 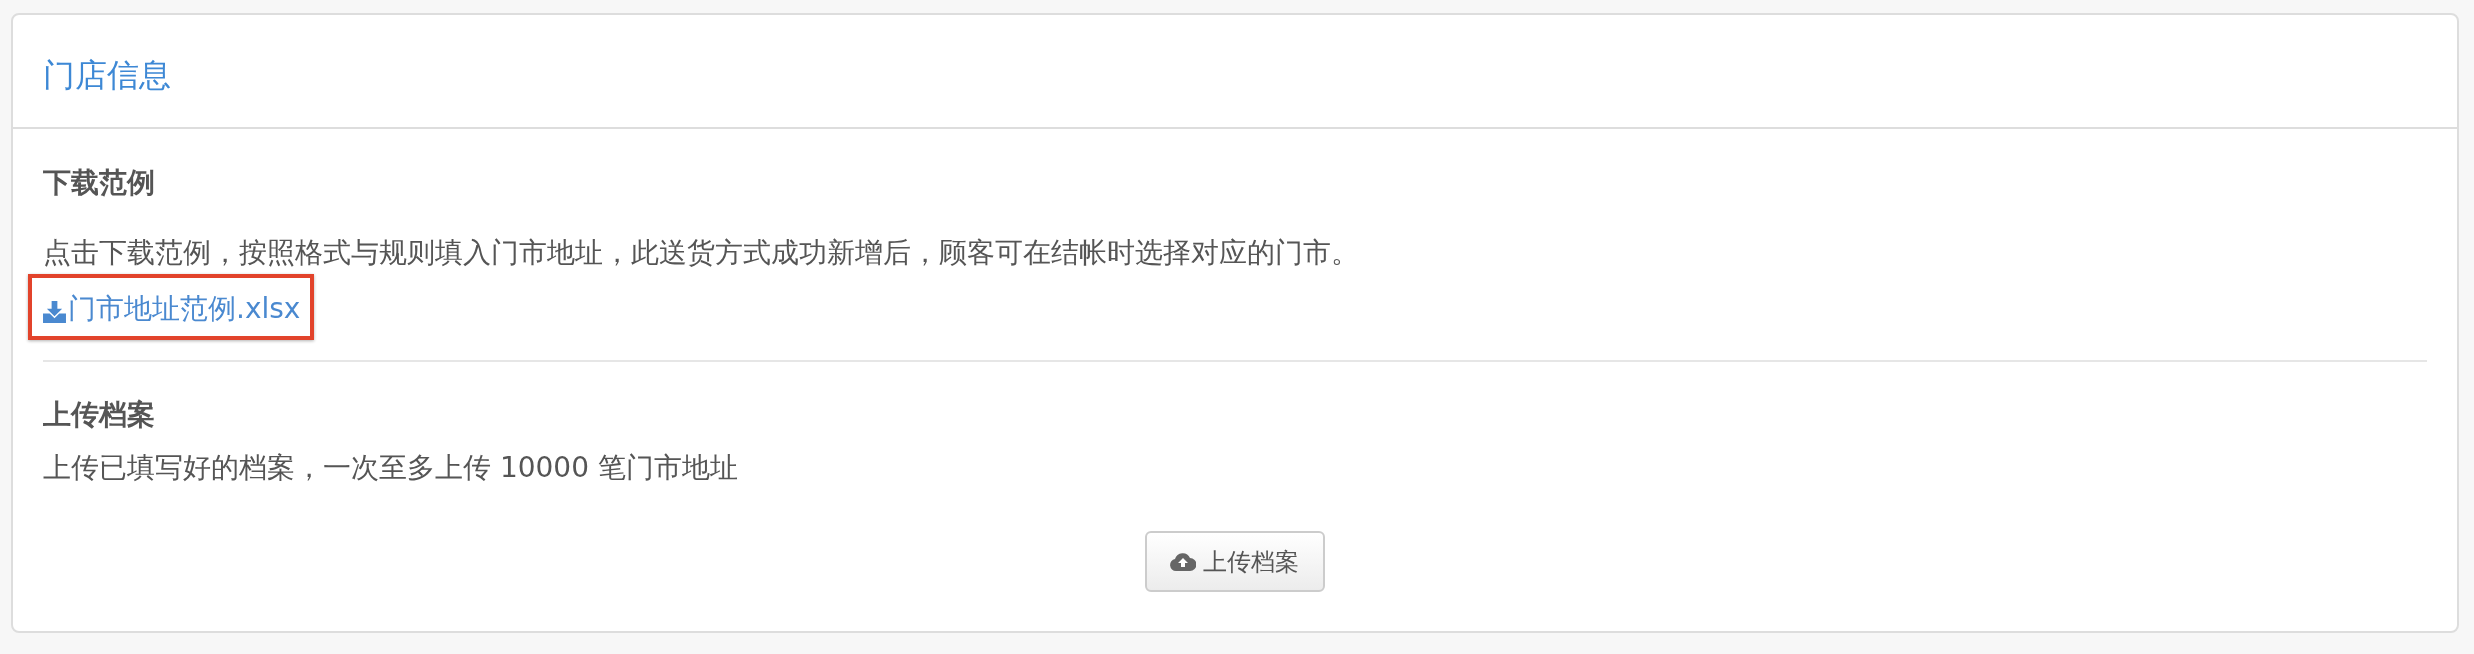 I want to click on section-description: 上传已填写好的档案，一次至多上传 10000 笔门市地址, so click(x=391, y=468).